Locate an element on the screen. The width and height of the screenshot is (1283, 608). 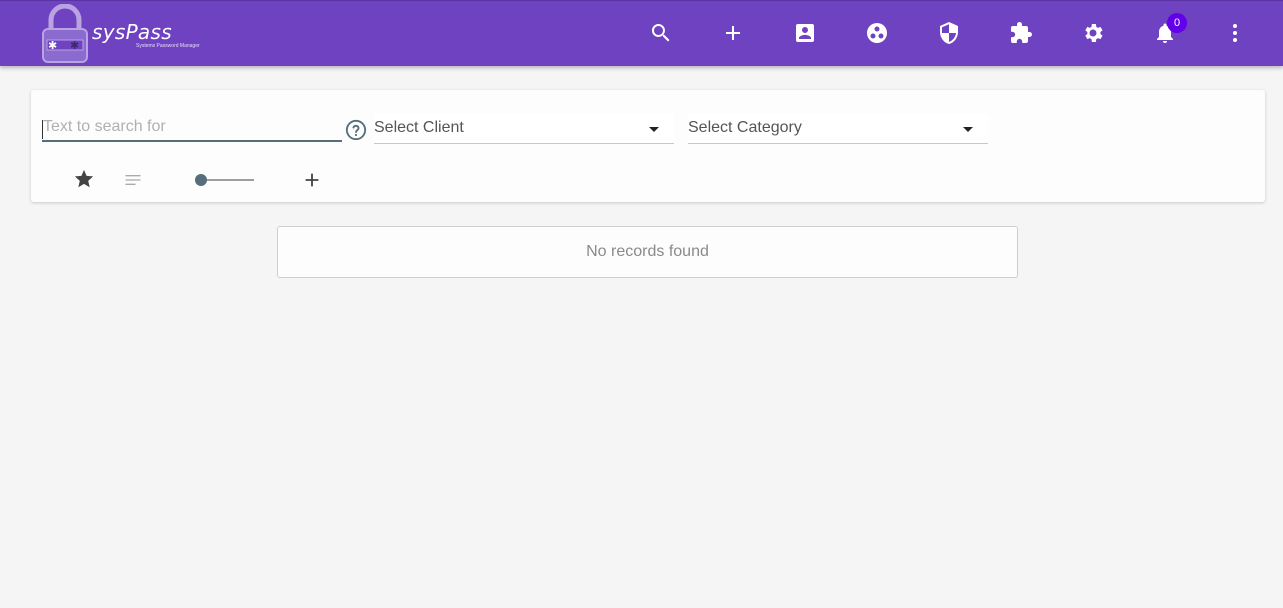
empty-results-message: No records found is located at coordinates (647, 252).